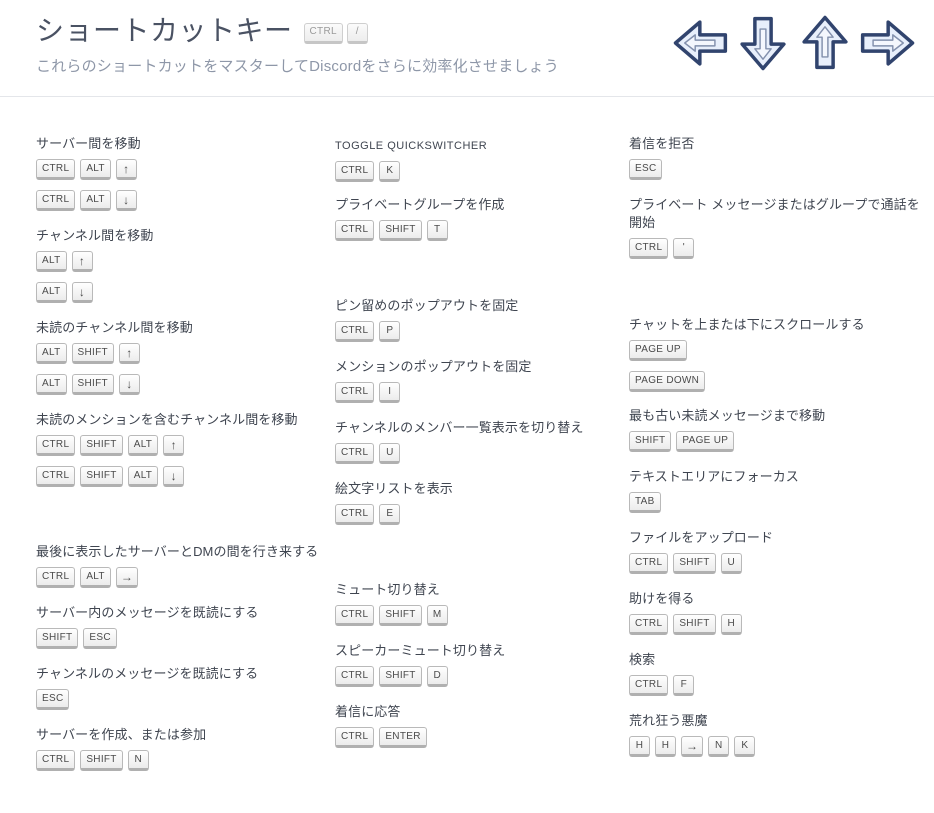  Describe the element at coordinates (477, 441) in the screenshot. I see `shortcut-entry: チャンネルのメンバー一覧表示を切り替え CTRL U` at that location.